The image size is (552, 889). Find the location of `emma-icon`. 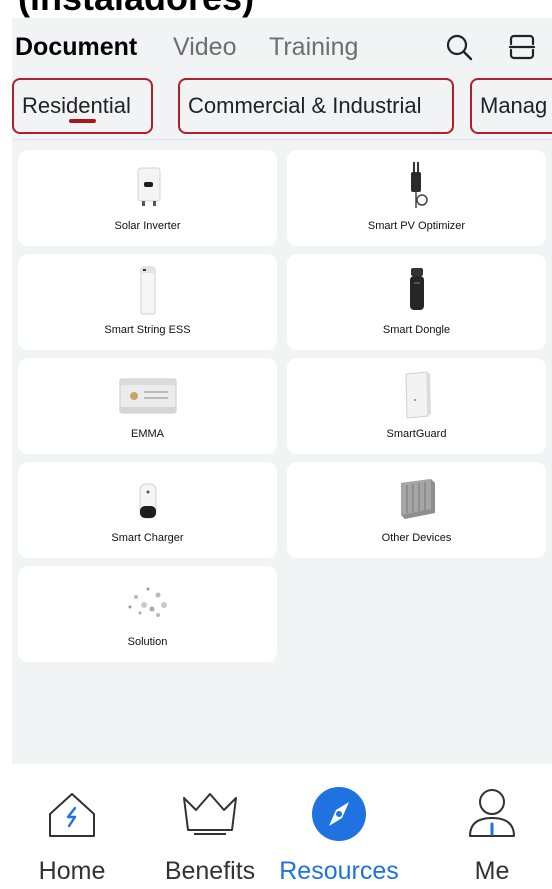

emma-icon is located at coordinates (147, 396).